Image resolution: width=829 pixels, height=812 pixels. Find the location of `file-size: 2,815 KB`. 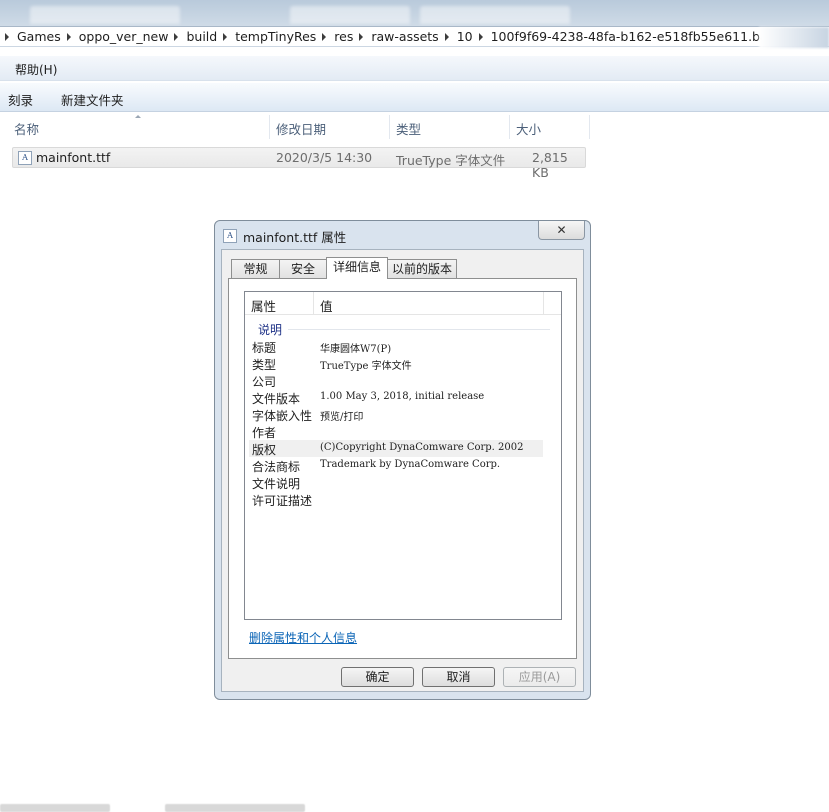

file-size: 2,815 KB is located at coordinates (550, 165).